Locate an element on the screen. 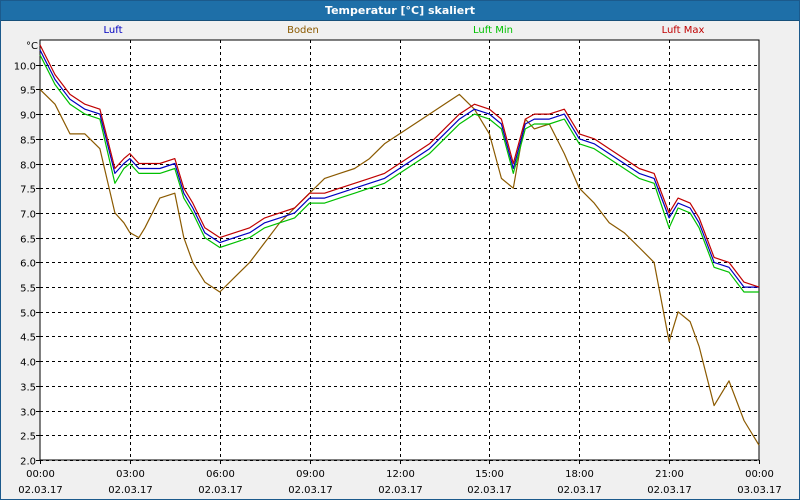 Image resolution: width=800 pixels, height=500 pixels. x-tick-time-label: 15:00 is located at coordinates (489, 474).